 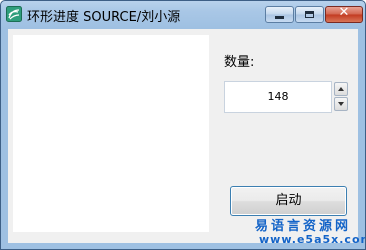 I want to click on spin-down-button, so click(x=341, y=104).